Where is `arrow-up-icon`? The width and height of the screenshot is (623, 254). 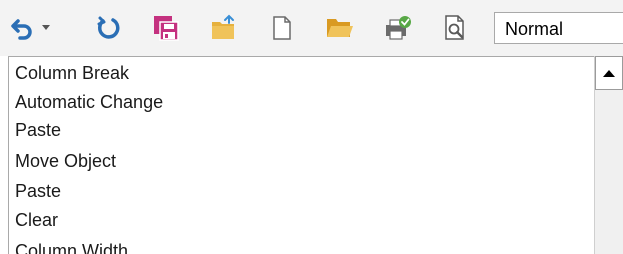
arrow-up-icon is located at coordinates (609, 73).